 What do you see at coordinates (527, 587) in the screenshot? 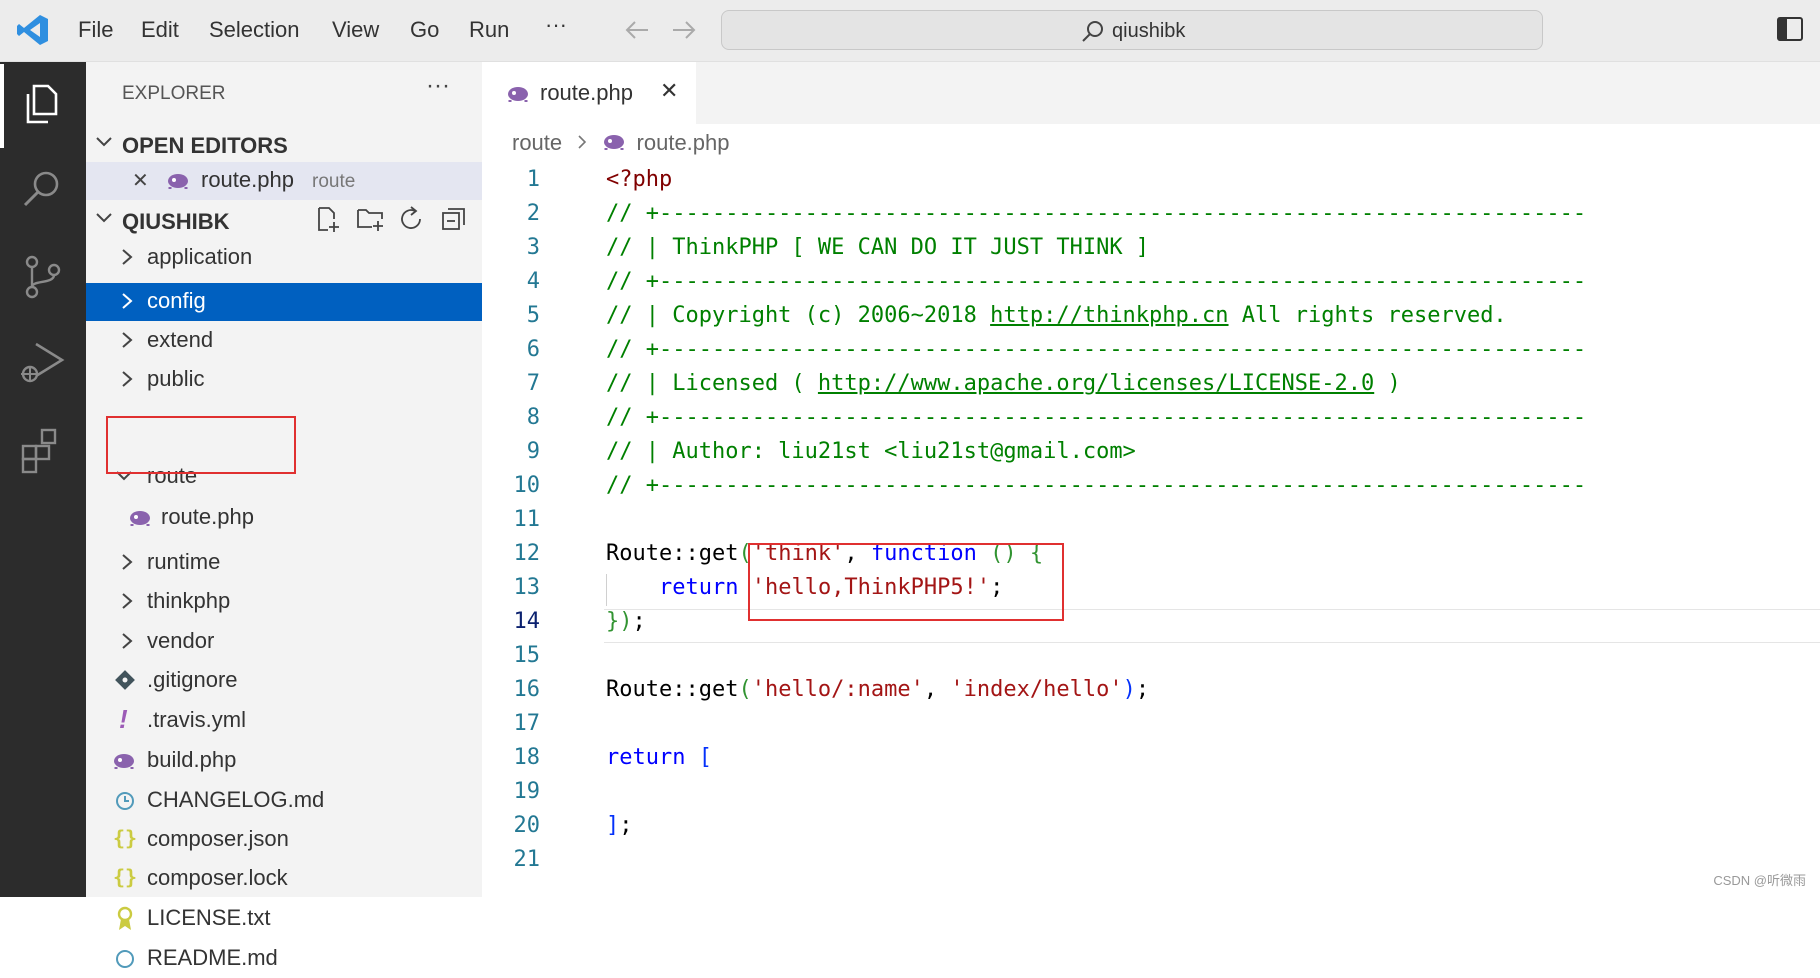
I see `line-number: 13` at bounding box center [527, 587].